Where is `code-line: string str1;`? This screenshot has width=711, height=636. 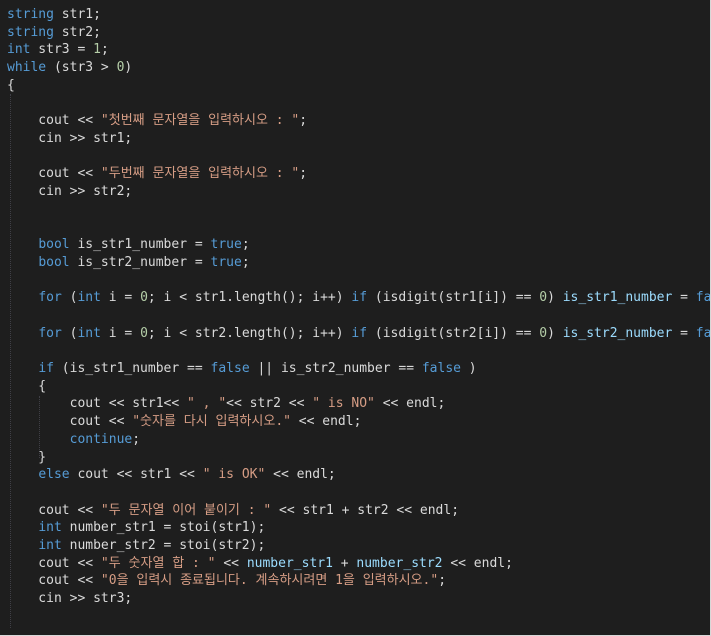
code-line: string str1; is located at coordinates (54, 15).